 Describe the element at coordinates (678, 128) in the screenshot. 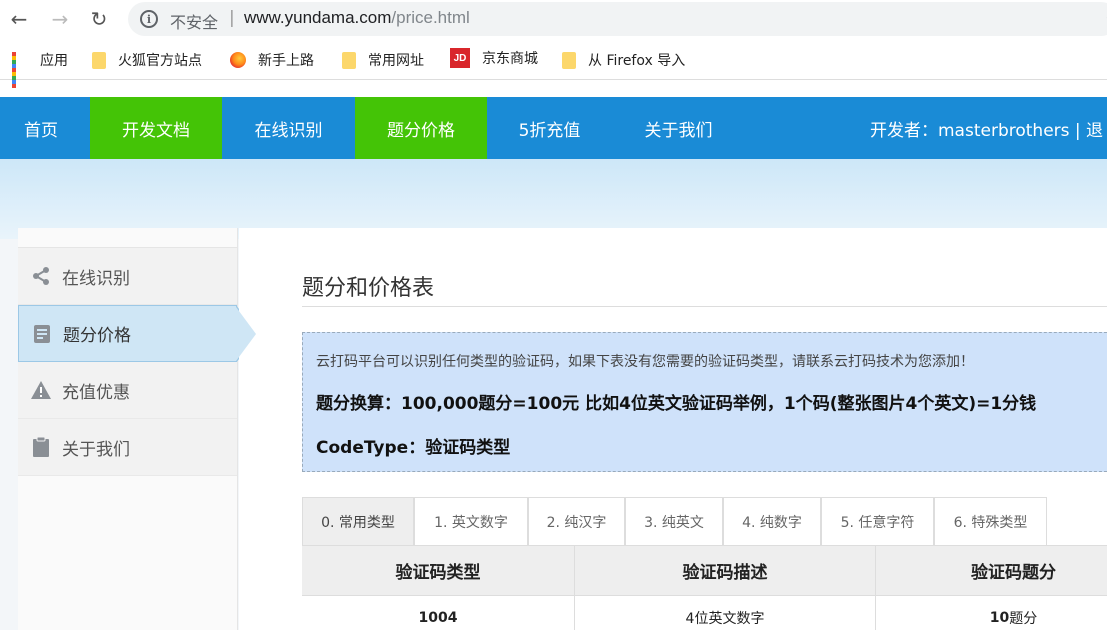

I see `nav-about: 关于我们` at that location.